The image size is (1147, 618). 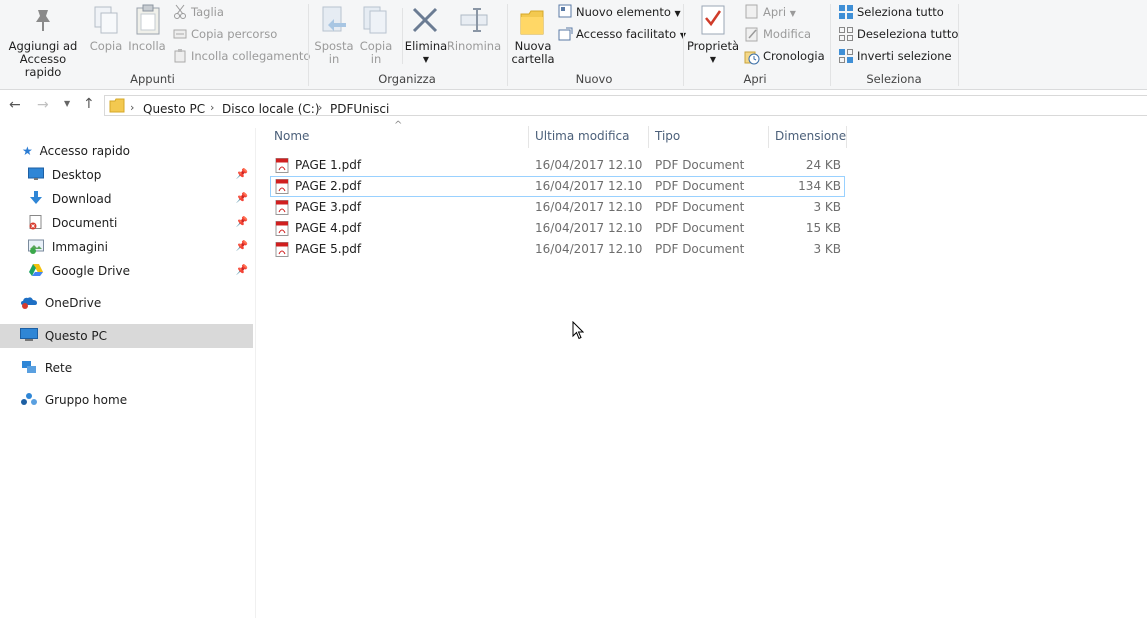 What do you see at coordinates (15, 105) in the screenshot?
I see `back-arrow-icon: ←` at bounding box center [15, 105].